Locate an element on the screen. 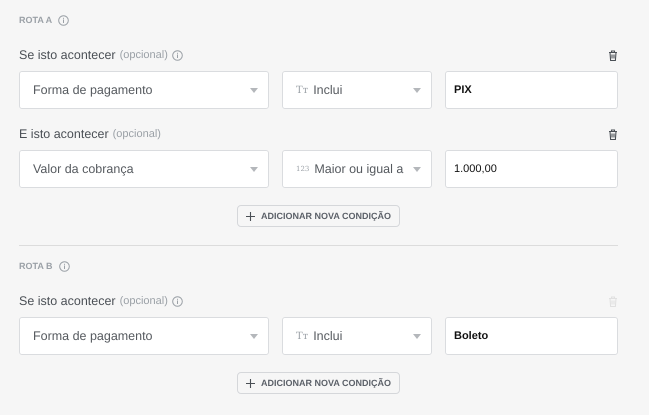 The image size is (649, 415). value-field: PIX is located at coordinates (531, 90).